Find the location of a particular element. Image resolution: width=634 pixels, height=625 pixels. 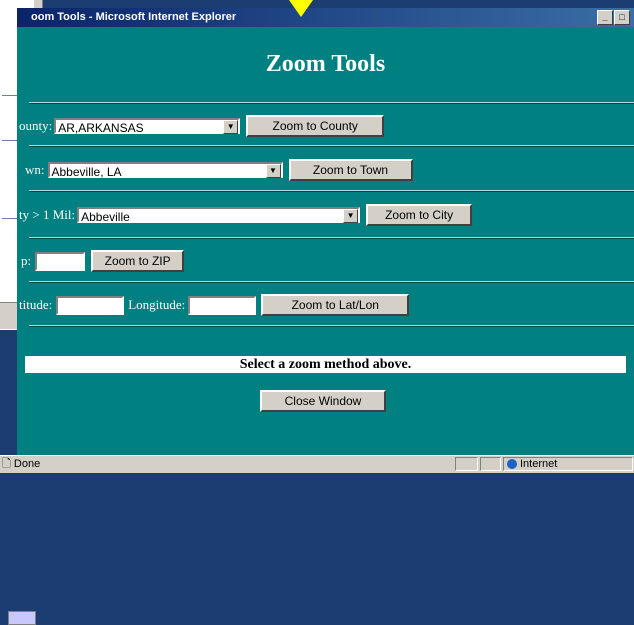

county-select: AR,ARKANSAS ▼ is located at coordinates (147, 126).